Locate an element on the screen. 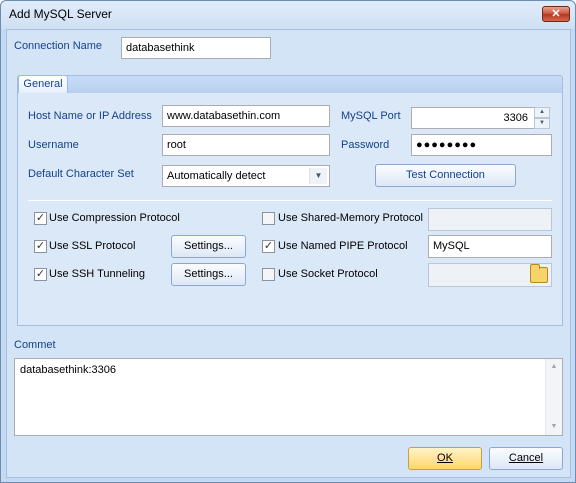 The height and width of the screenshot is (483, 576). scroll-down-icon: ▼ is located at coordinates (554, 427).